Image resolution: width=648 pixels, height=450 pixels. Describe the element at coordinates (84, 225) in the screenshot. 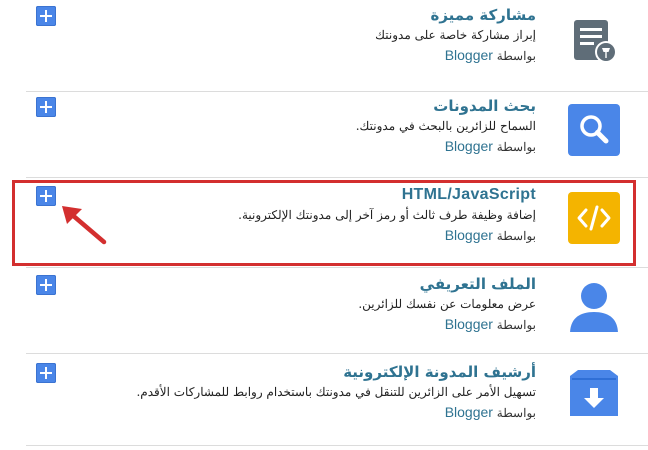

I see `pointer-arrow-icon` at that location.